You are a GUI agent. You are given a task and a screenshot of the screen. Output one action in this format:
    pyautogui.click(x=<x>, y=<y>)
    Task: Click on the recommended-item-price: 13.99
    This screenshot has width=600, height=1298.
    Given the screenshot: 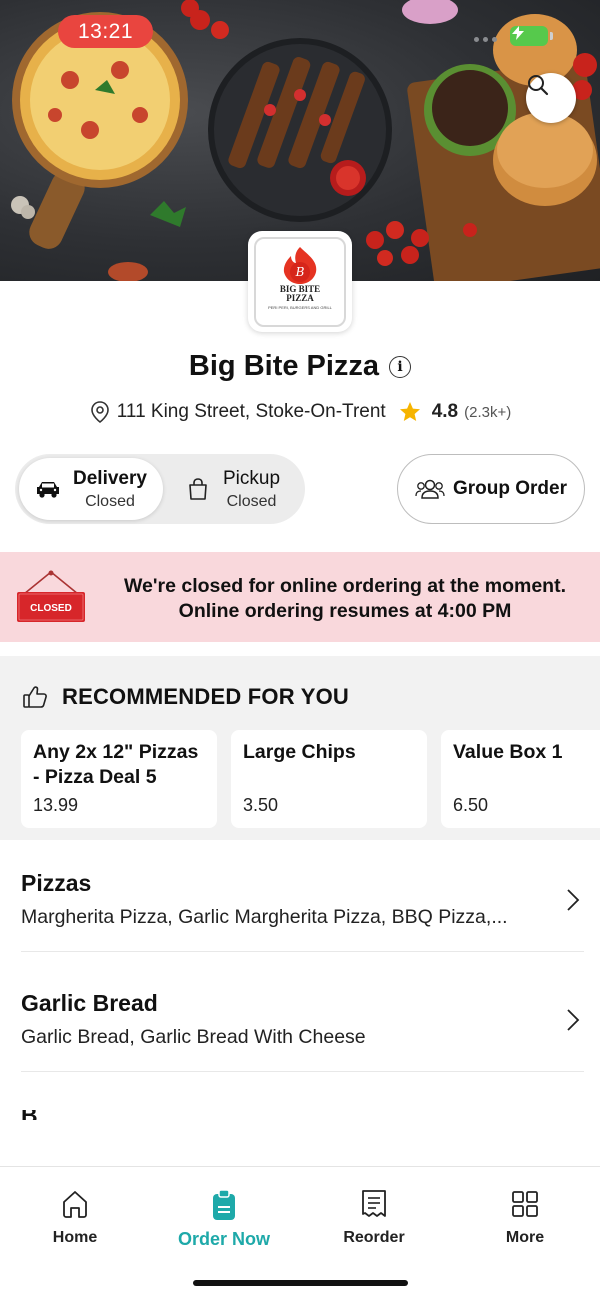 What is the action you would take?
    pyautogui.click(x=56, y=805)
    